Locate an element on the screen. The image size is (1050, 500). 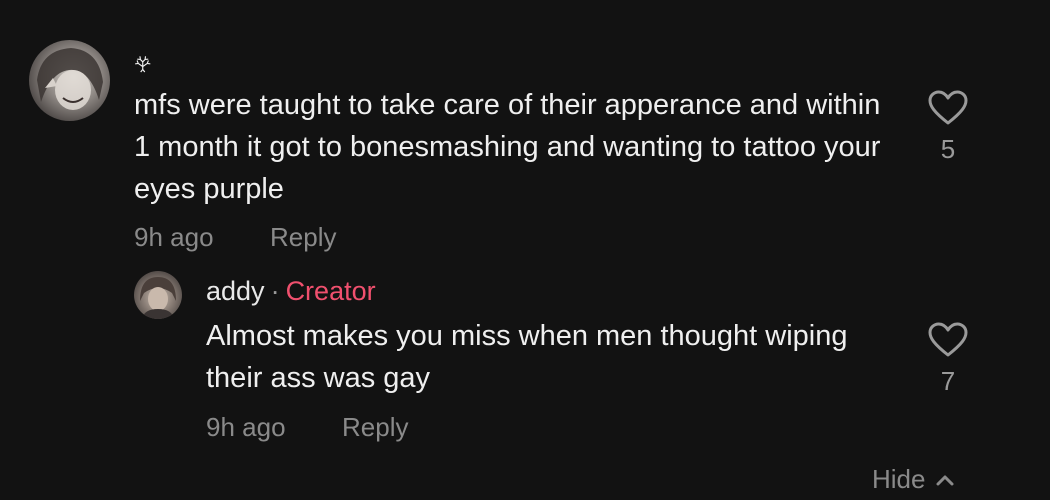
person-photo-icon is located at coordinates (158, 298).